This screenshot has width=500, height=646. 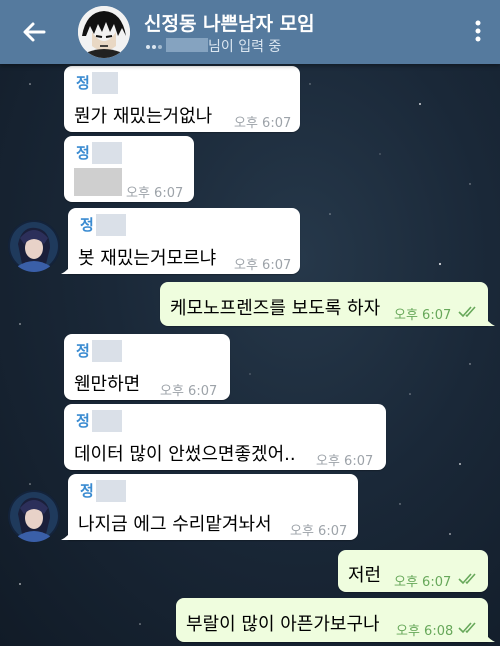 I want to click on outgoing-message-bubble: 저런 오후 6:07, so click(x=413, y=571).